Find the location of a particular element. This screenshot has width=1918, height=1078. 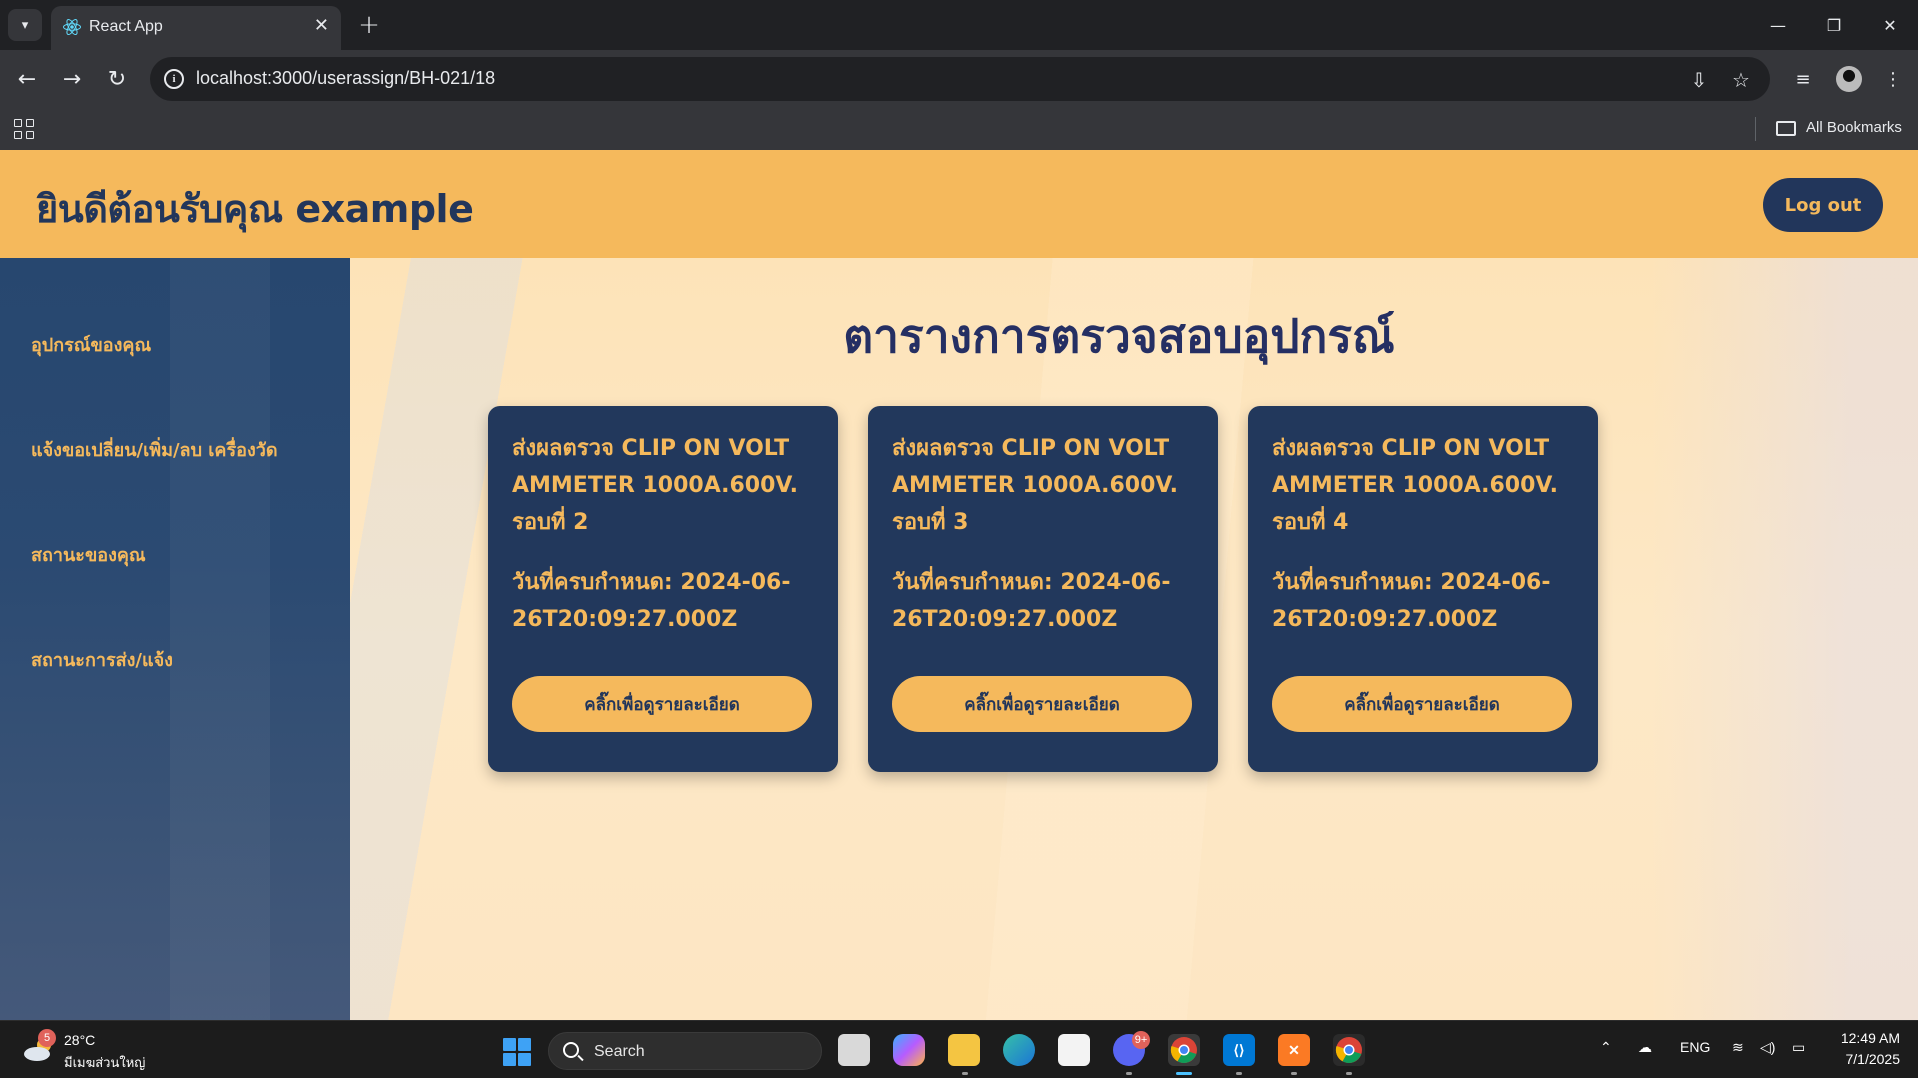

browser-tab-bar: ▾ React App ✕ + — ❐ ✕ is located at coordinates (959, 25).